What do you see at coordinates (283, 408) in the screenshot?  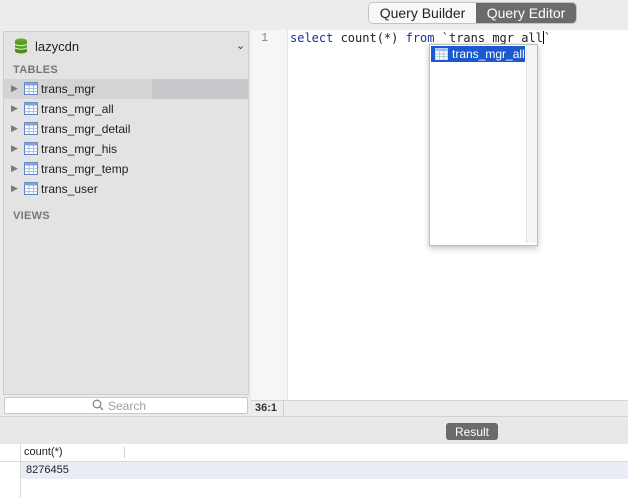 I see `status-divider` at bounding box center [283, 408].